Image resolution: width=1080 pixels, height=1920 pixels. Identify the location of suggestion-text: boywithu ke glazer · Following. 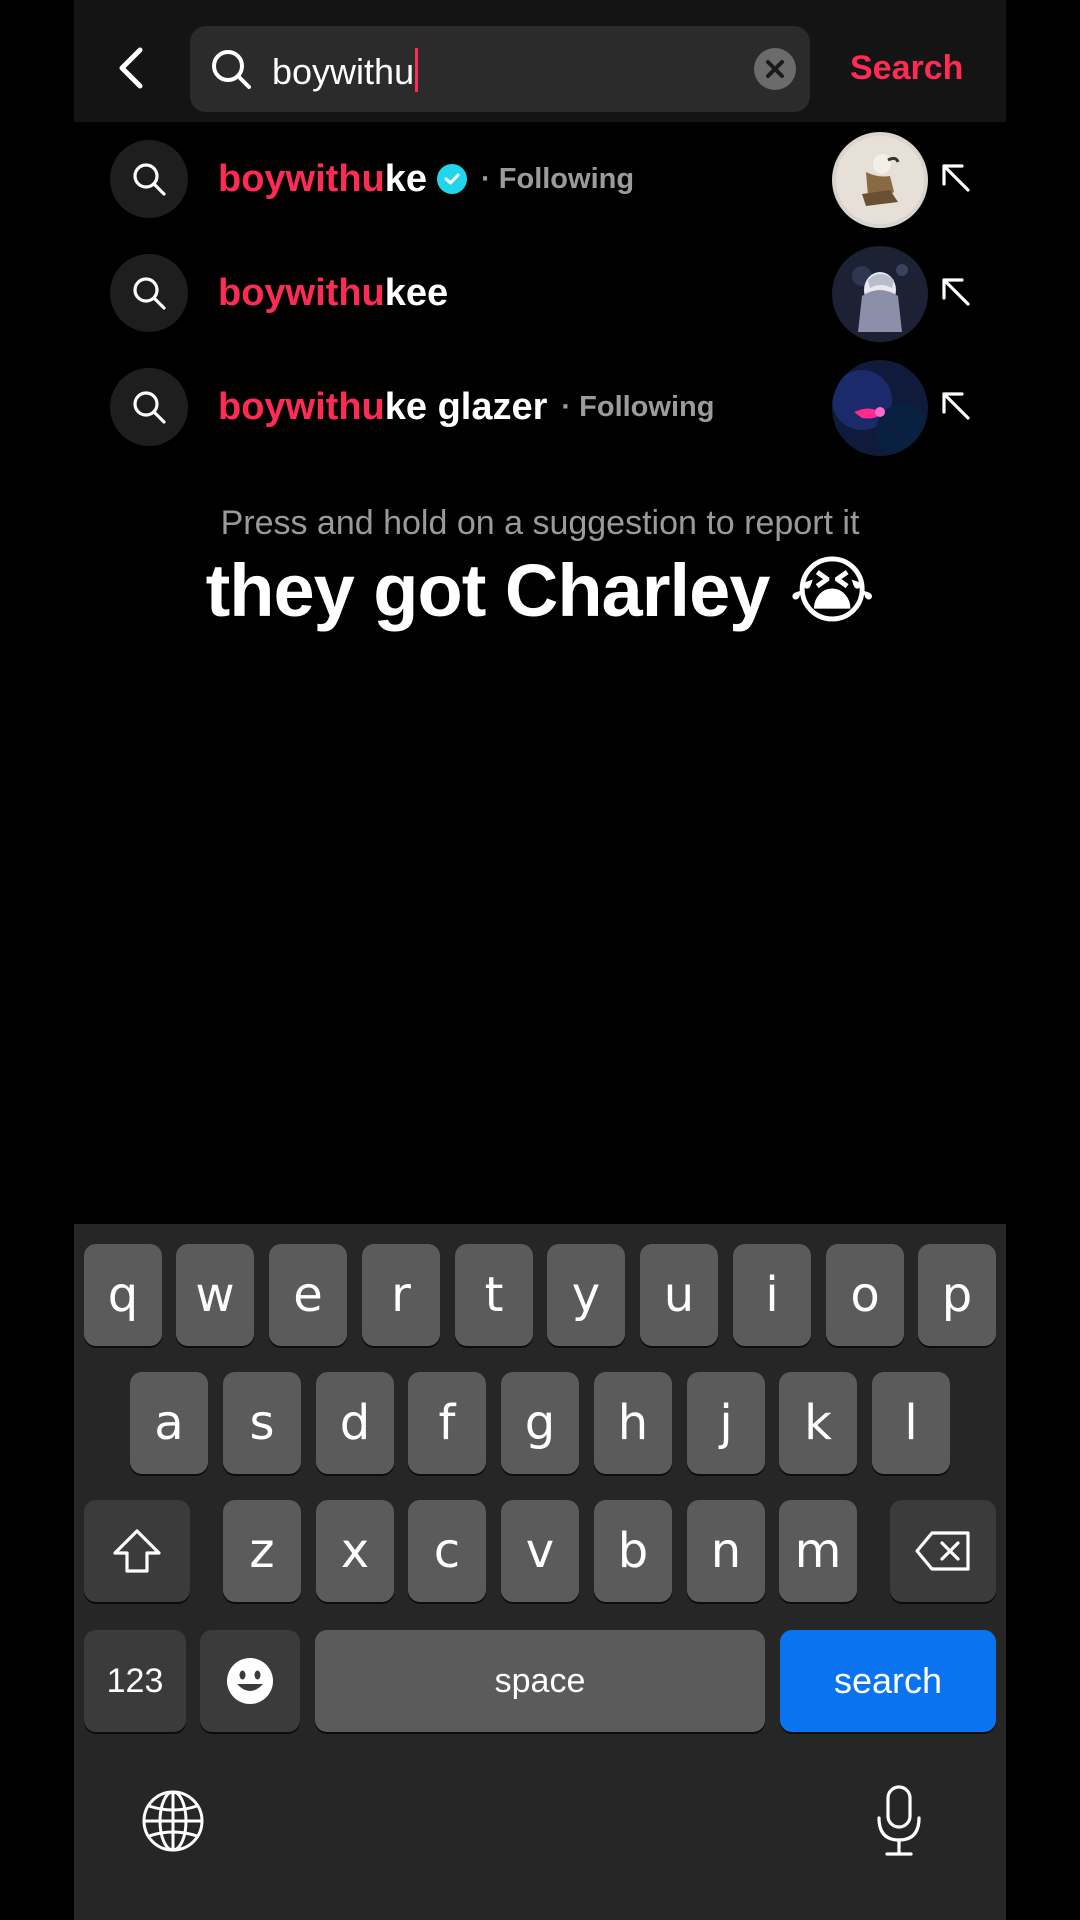
(466, 407).